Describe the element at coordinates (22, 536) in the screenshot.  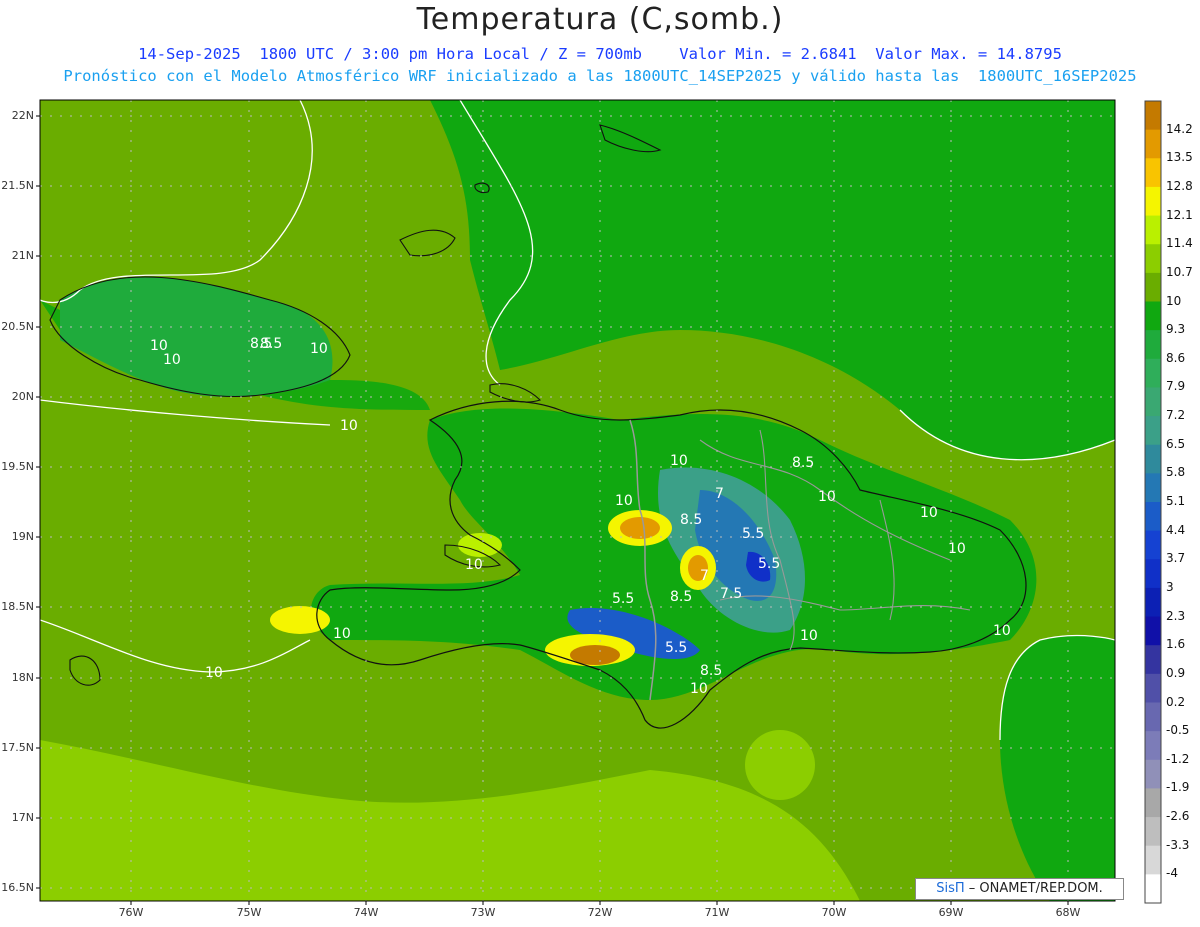
I see `lat-label: 19N` at that location.